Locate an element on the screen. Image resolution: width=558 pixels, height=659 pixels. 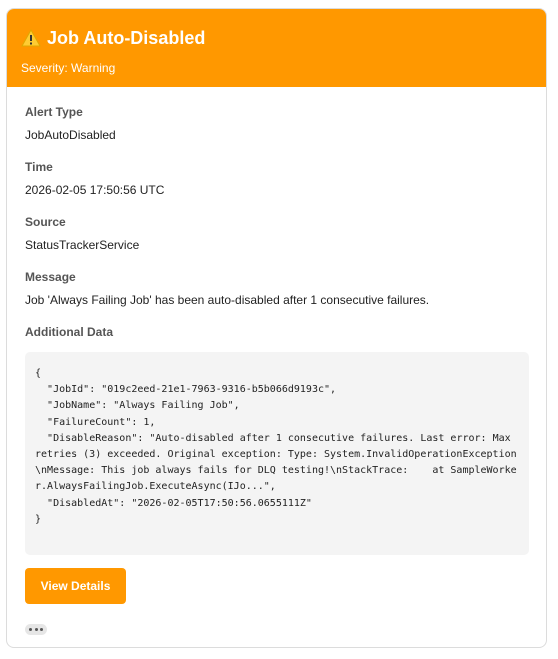
time-value: 2026-02-05 17:50:56 UTC is located at coordinates (95, 190).